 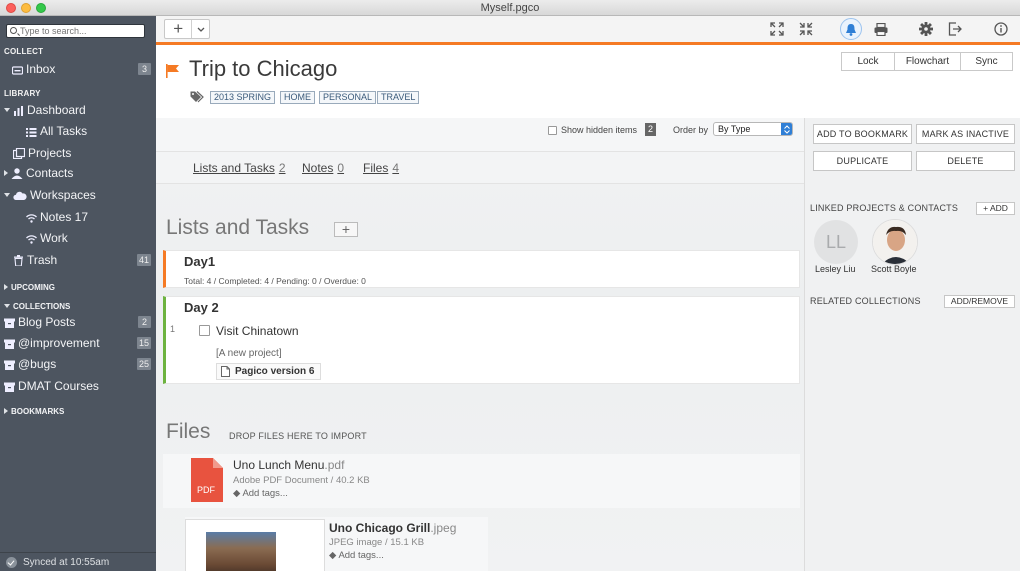 What do you see at coordinates (599, 130) in the screenshot?
I see `show-hidden-label: Show hidden items` at bounding box center [599, 130].